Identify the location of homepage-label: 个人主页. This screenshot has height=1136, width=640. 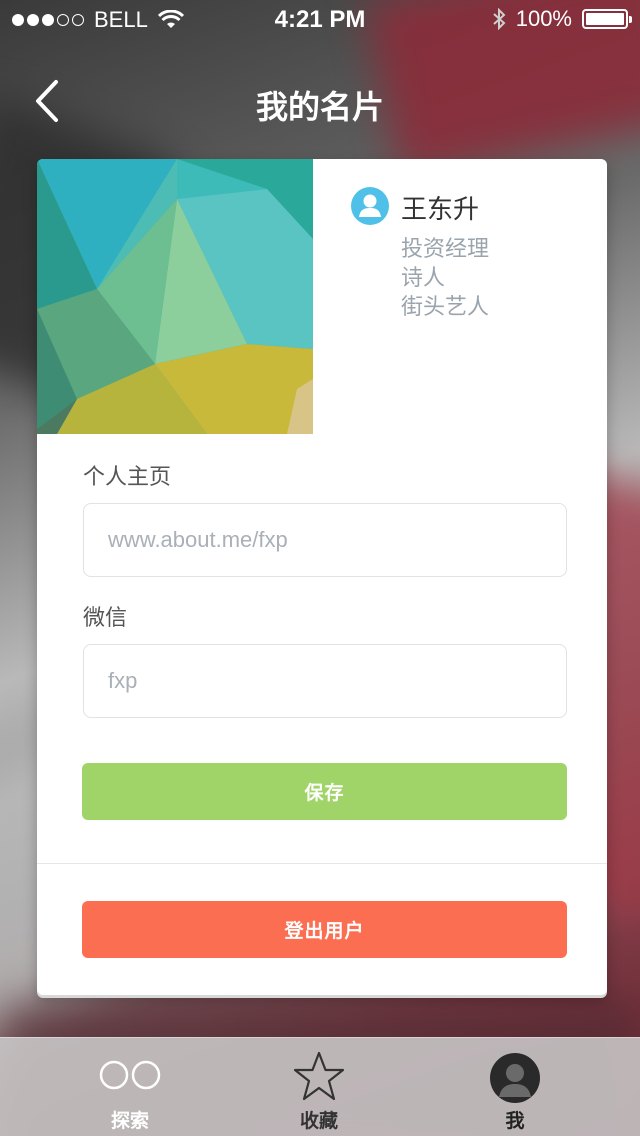
(127, 477).